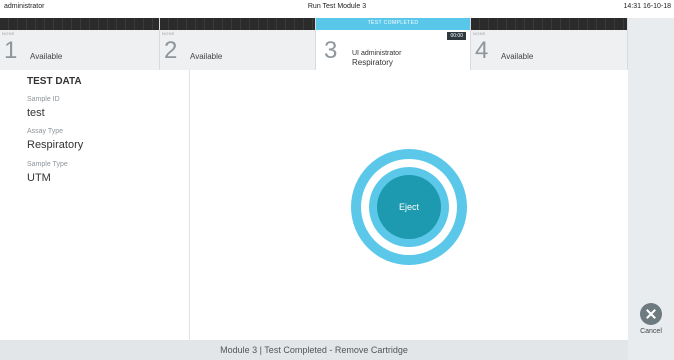 Image resolution: width=674 pixels, height=360 pixels. I want to click on close-icon, so click(651, 314).